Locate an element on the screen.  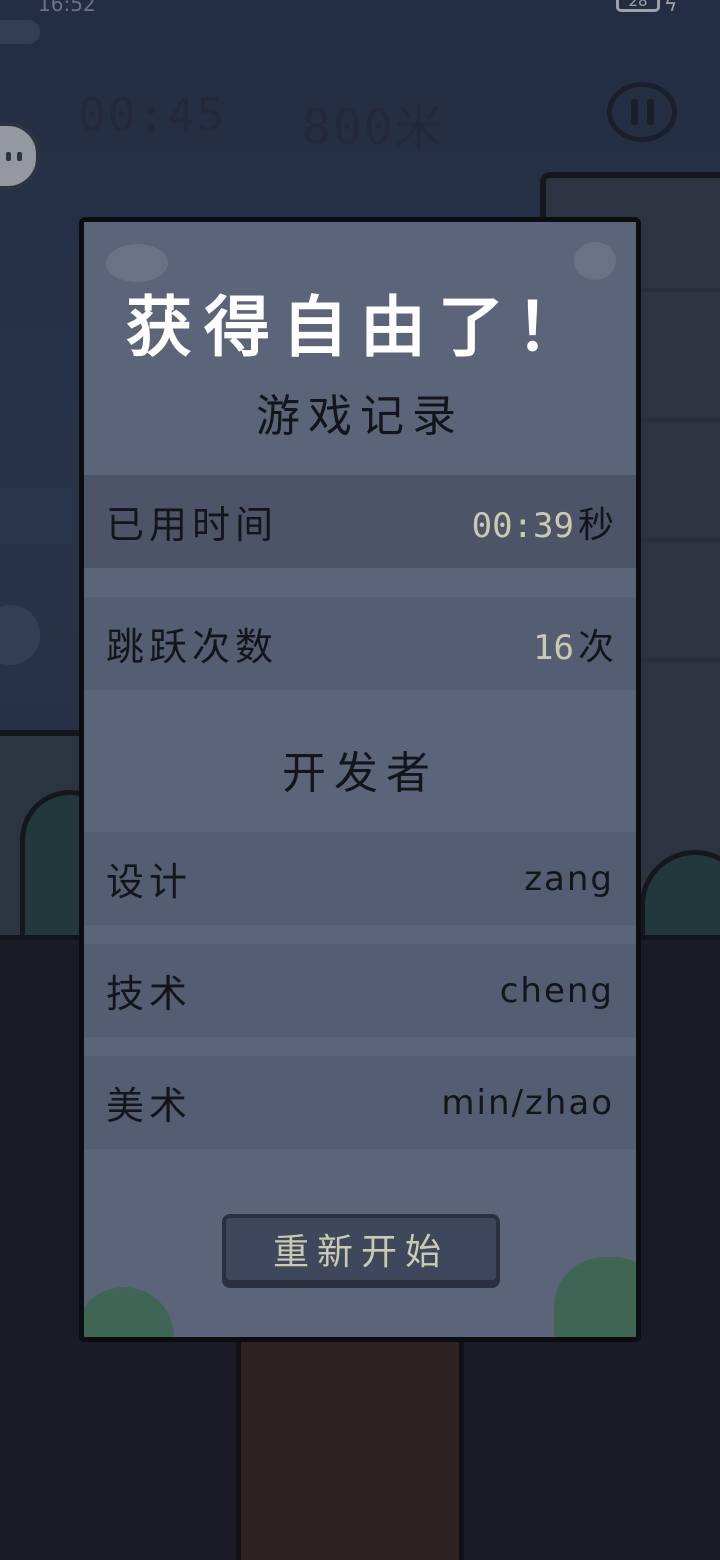
developer-name: zang is located at coordinates (569, 878).